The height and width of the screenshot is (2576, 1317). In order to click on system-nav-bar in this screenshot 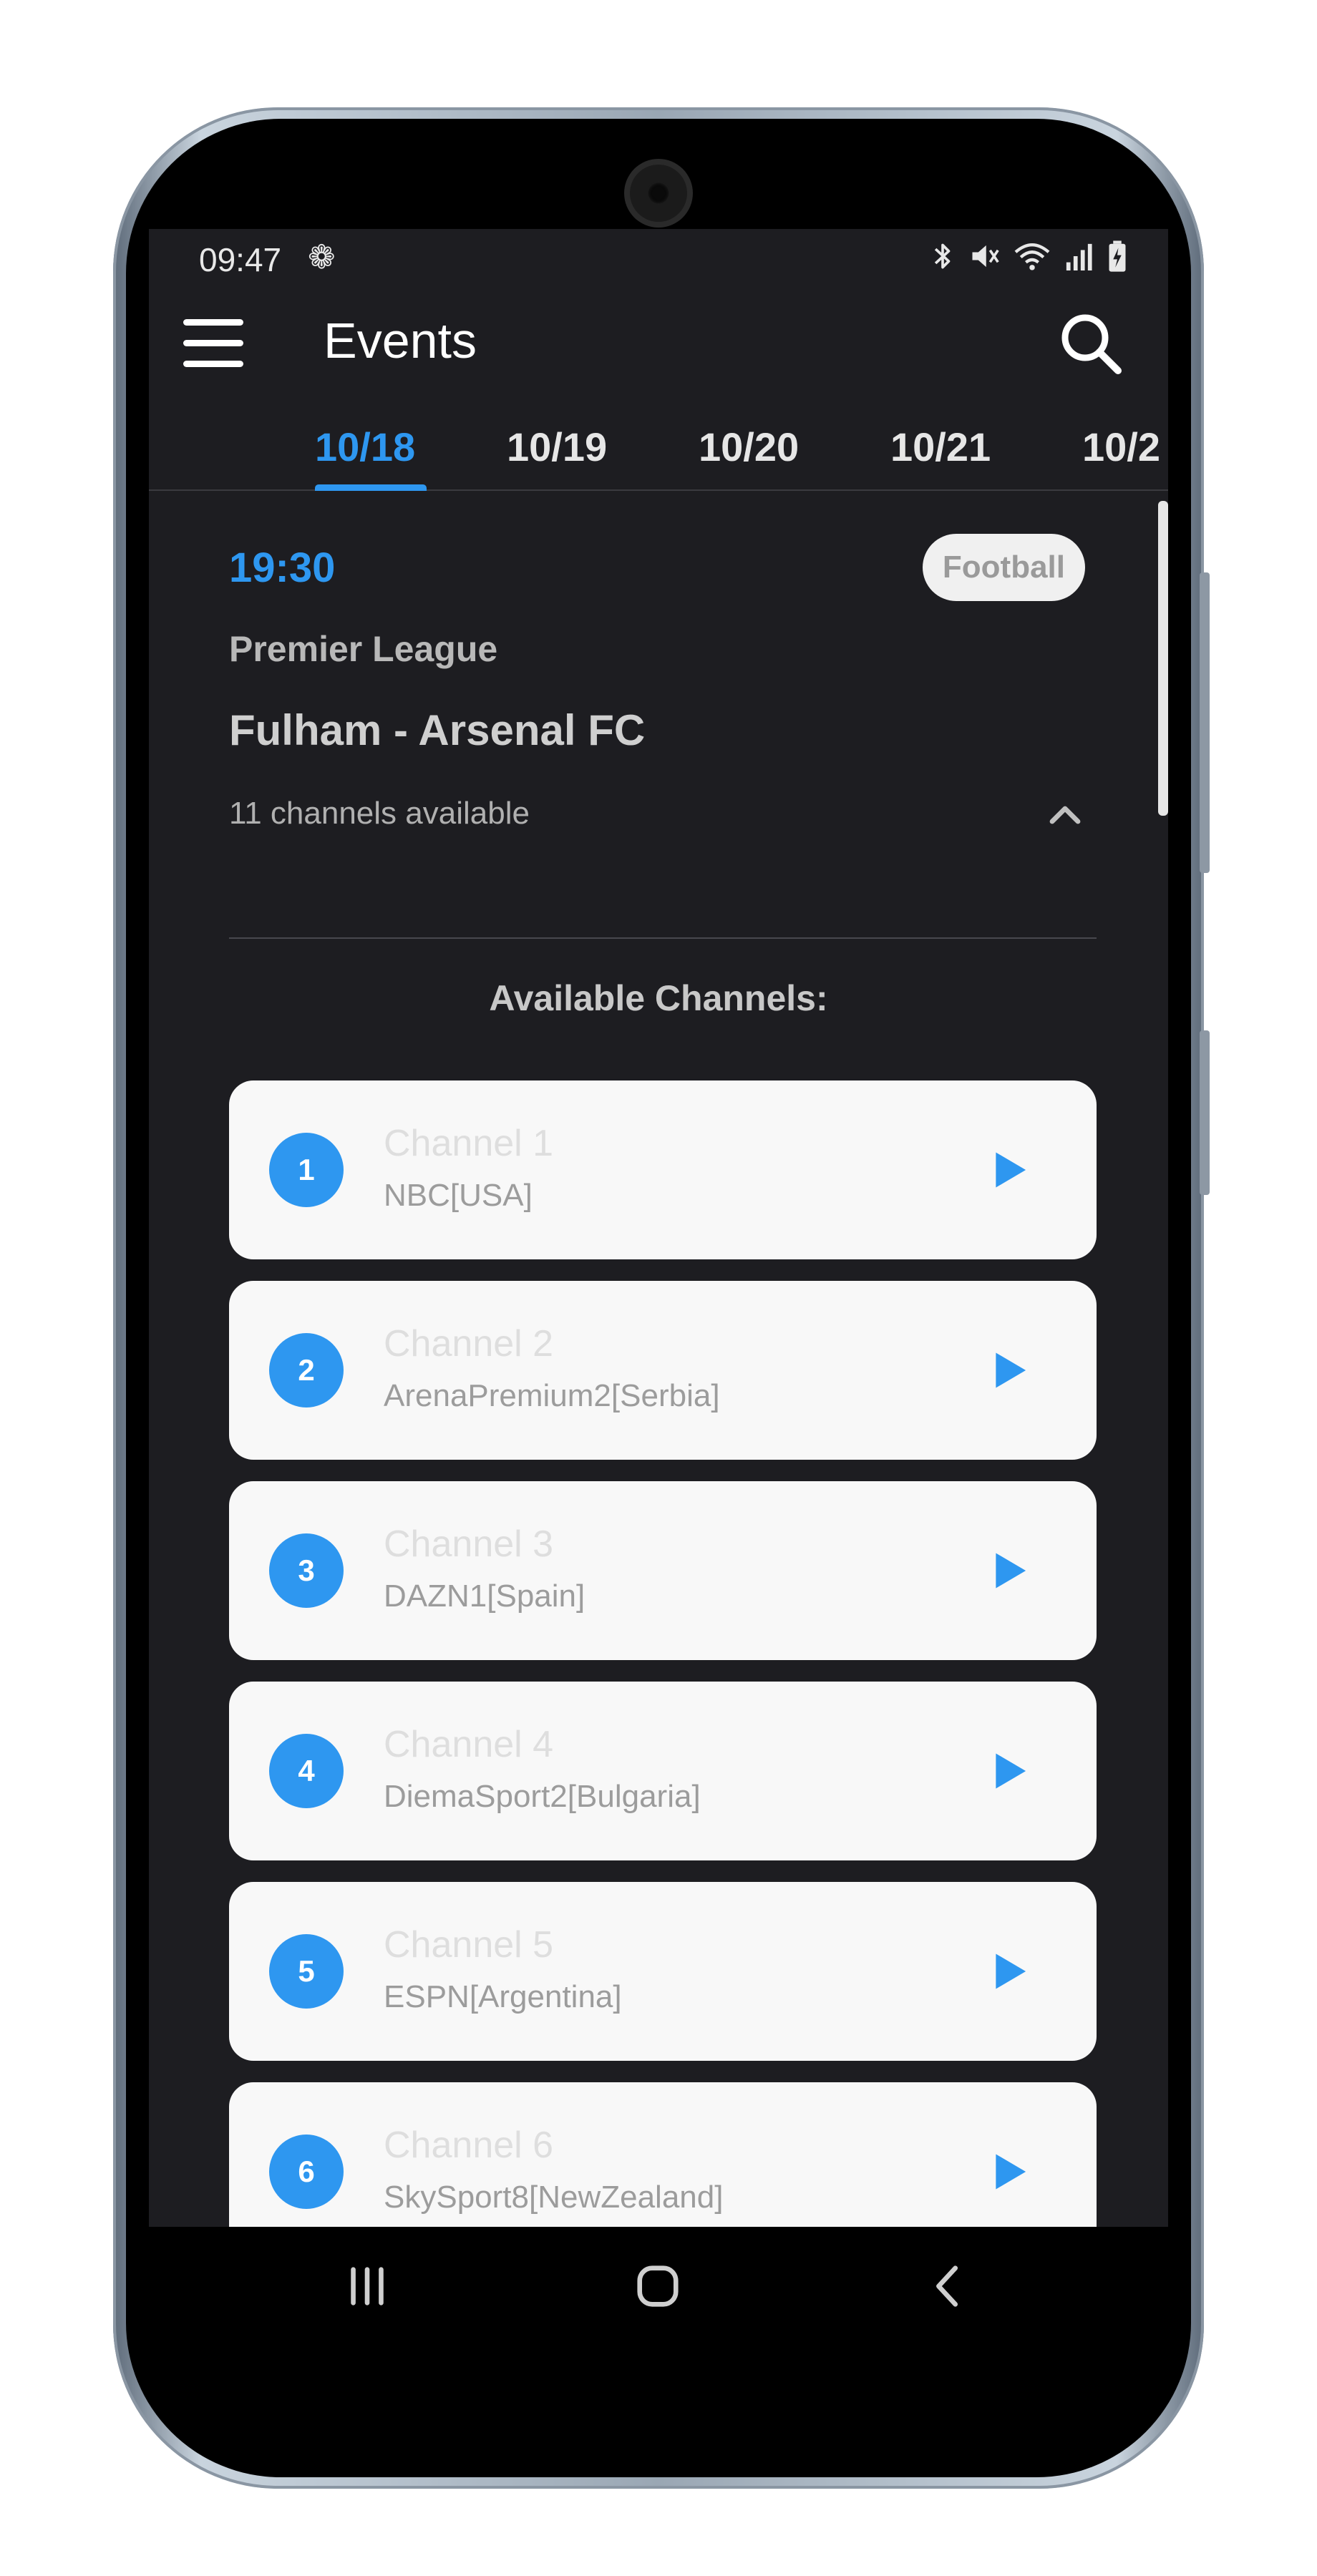, I will do `click(658, 2287)`.